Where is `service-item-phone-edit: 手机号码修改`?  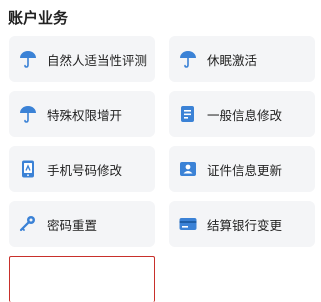 service-item-phone-edit: 手机号码修改 is located at coordinates (82, 169).